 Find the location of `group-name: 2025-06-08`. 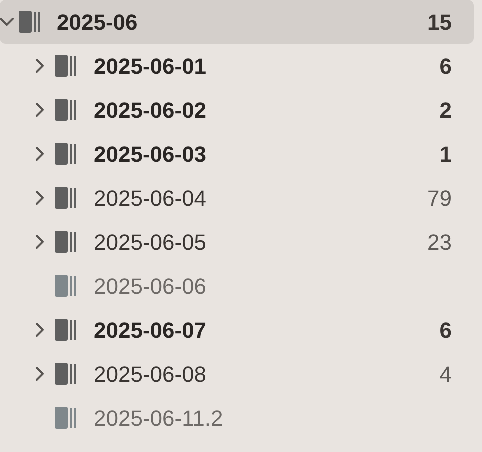

group-name: 2025-06-08 is located at coordinates (151, 374).